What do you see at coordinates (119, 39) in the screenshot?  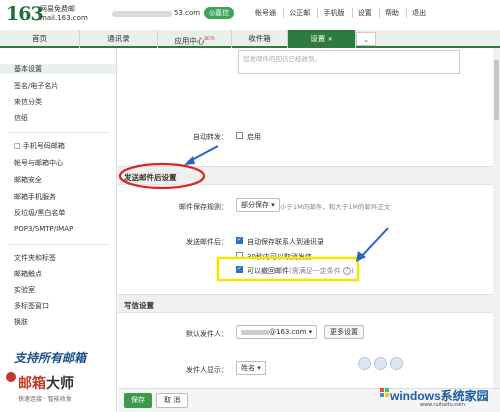 I see `tab-contacts: 通讯录` at bounding box center [119, 39].